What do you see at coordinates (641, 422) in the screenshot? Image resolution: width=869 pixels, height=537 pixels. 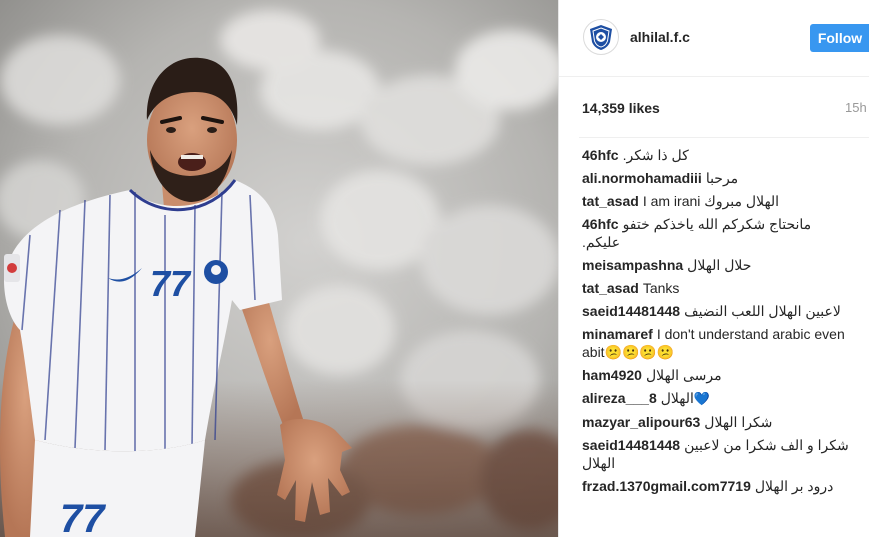 I see `comment-username: mazyar_alipour63` at bounding box center [641, 422].